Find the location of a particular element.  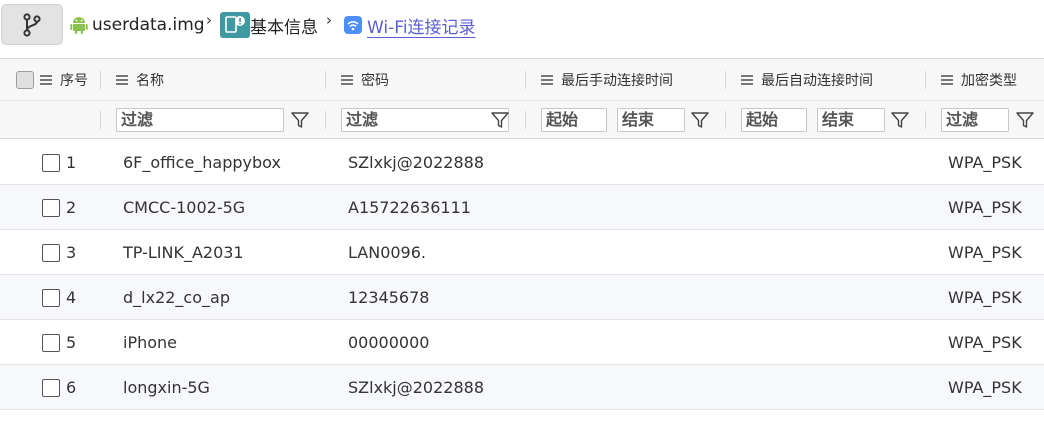

column-header-label: 名称 is located at coordinates (150, 81).